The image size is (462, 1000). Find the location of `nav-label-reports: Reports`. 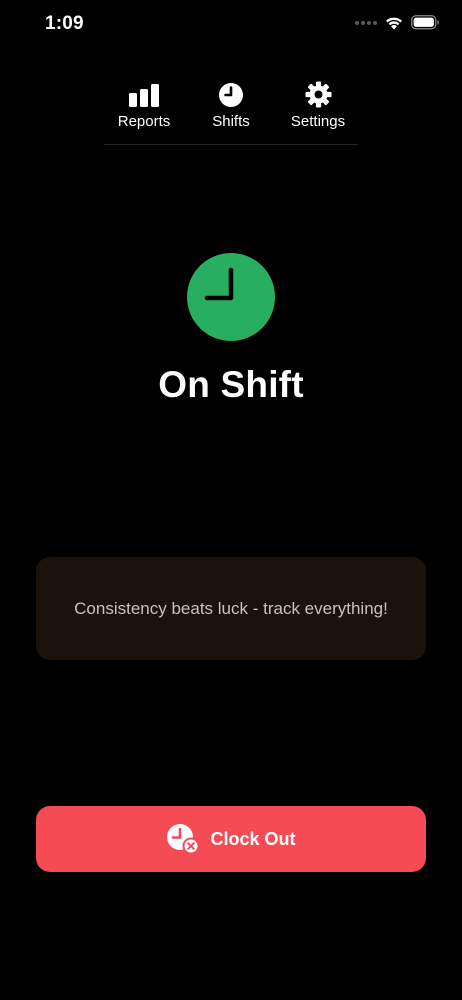

nav-label-reports: Reports is located at coordinates (144, 121).